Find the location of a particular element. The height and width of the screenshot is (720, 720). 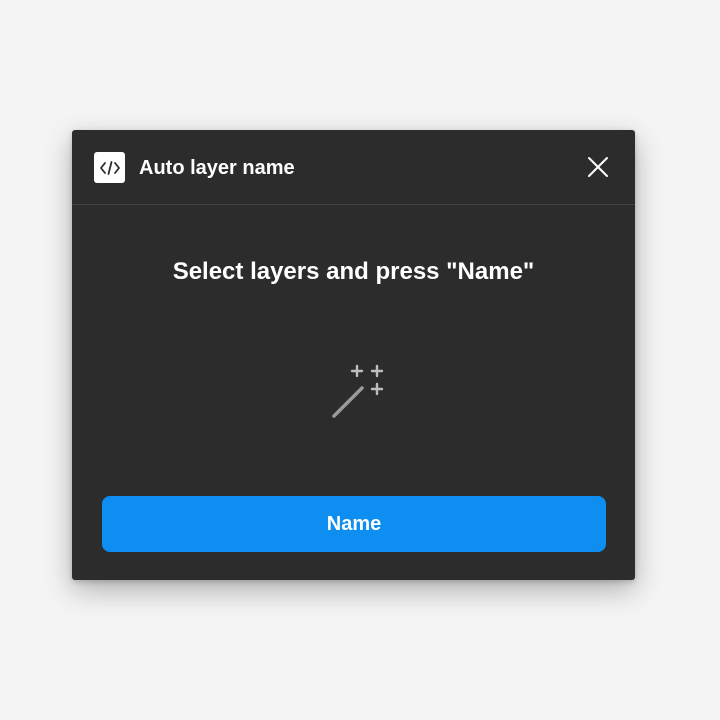

name-button: Name is located at coordinates (354, 524).